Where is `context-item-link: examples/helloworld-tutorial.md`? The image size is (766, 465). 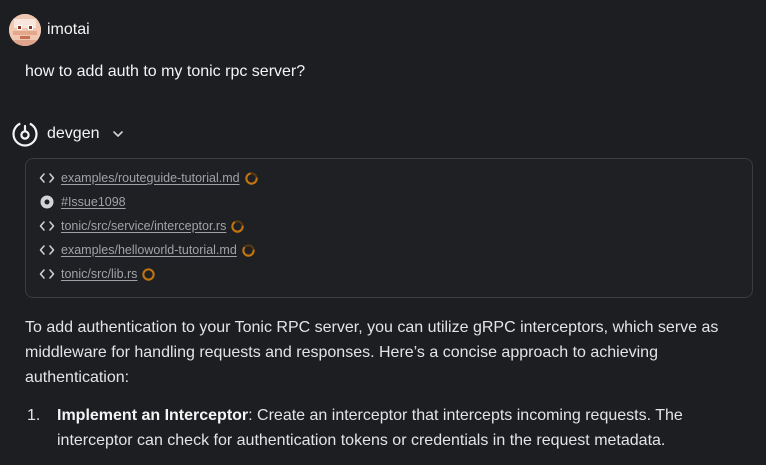 context-item-link: examples/helloworld-tutorial.md is located at coordinates (149, 250).